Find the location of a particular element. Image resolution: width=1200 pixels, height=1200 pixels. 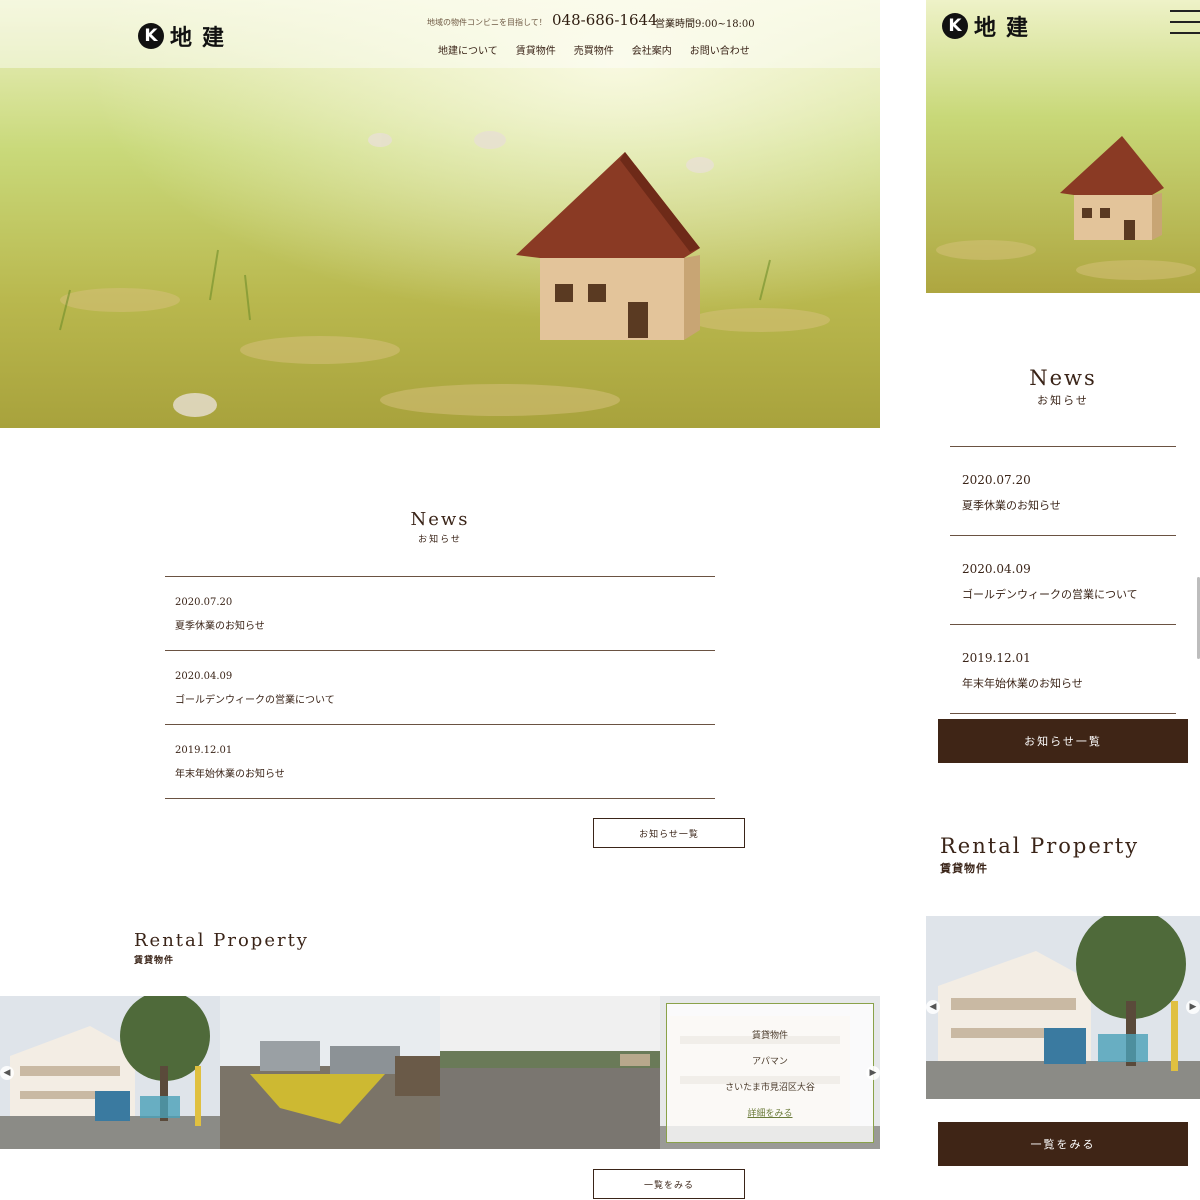

mobile-news-heading: News お知らせ is located at coordinates (1063, 387).